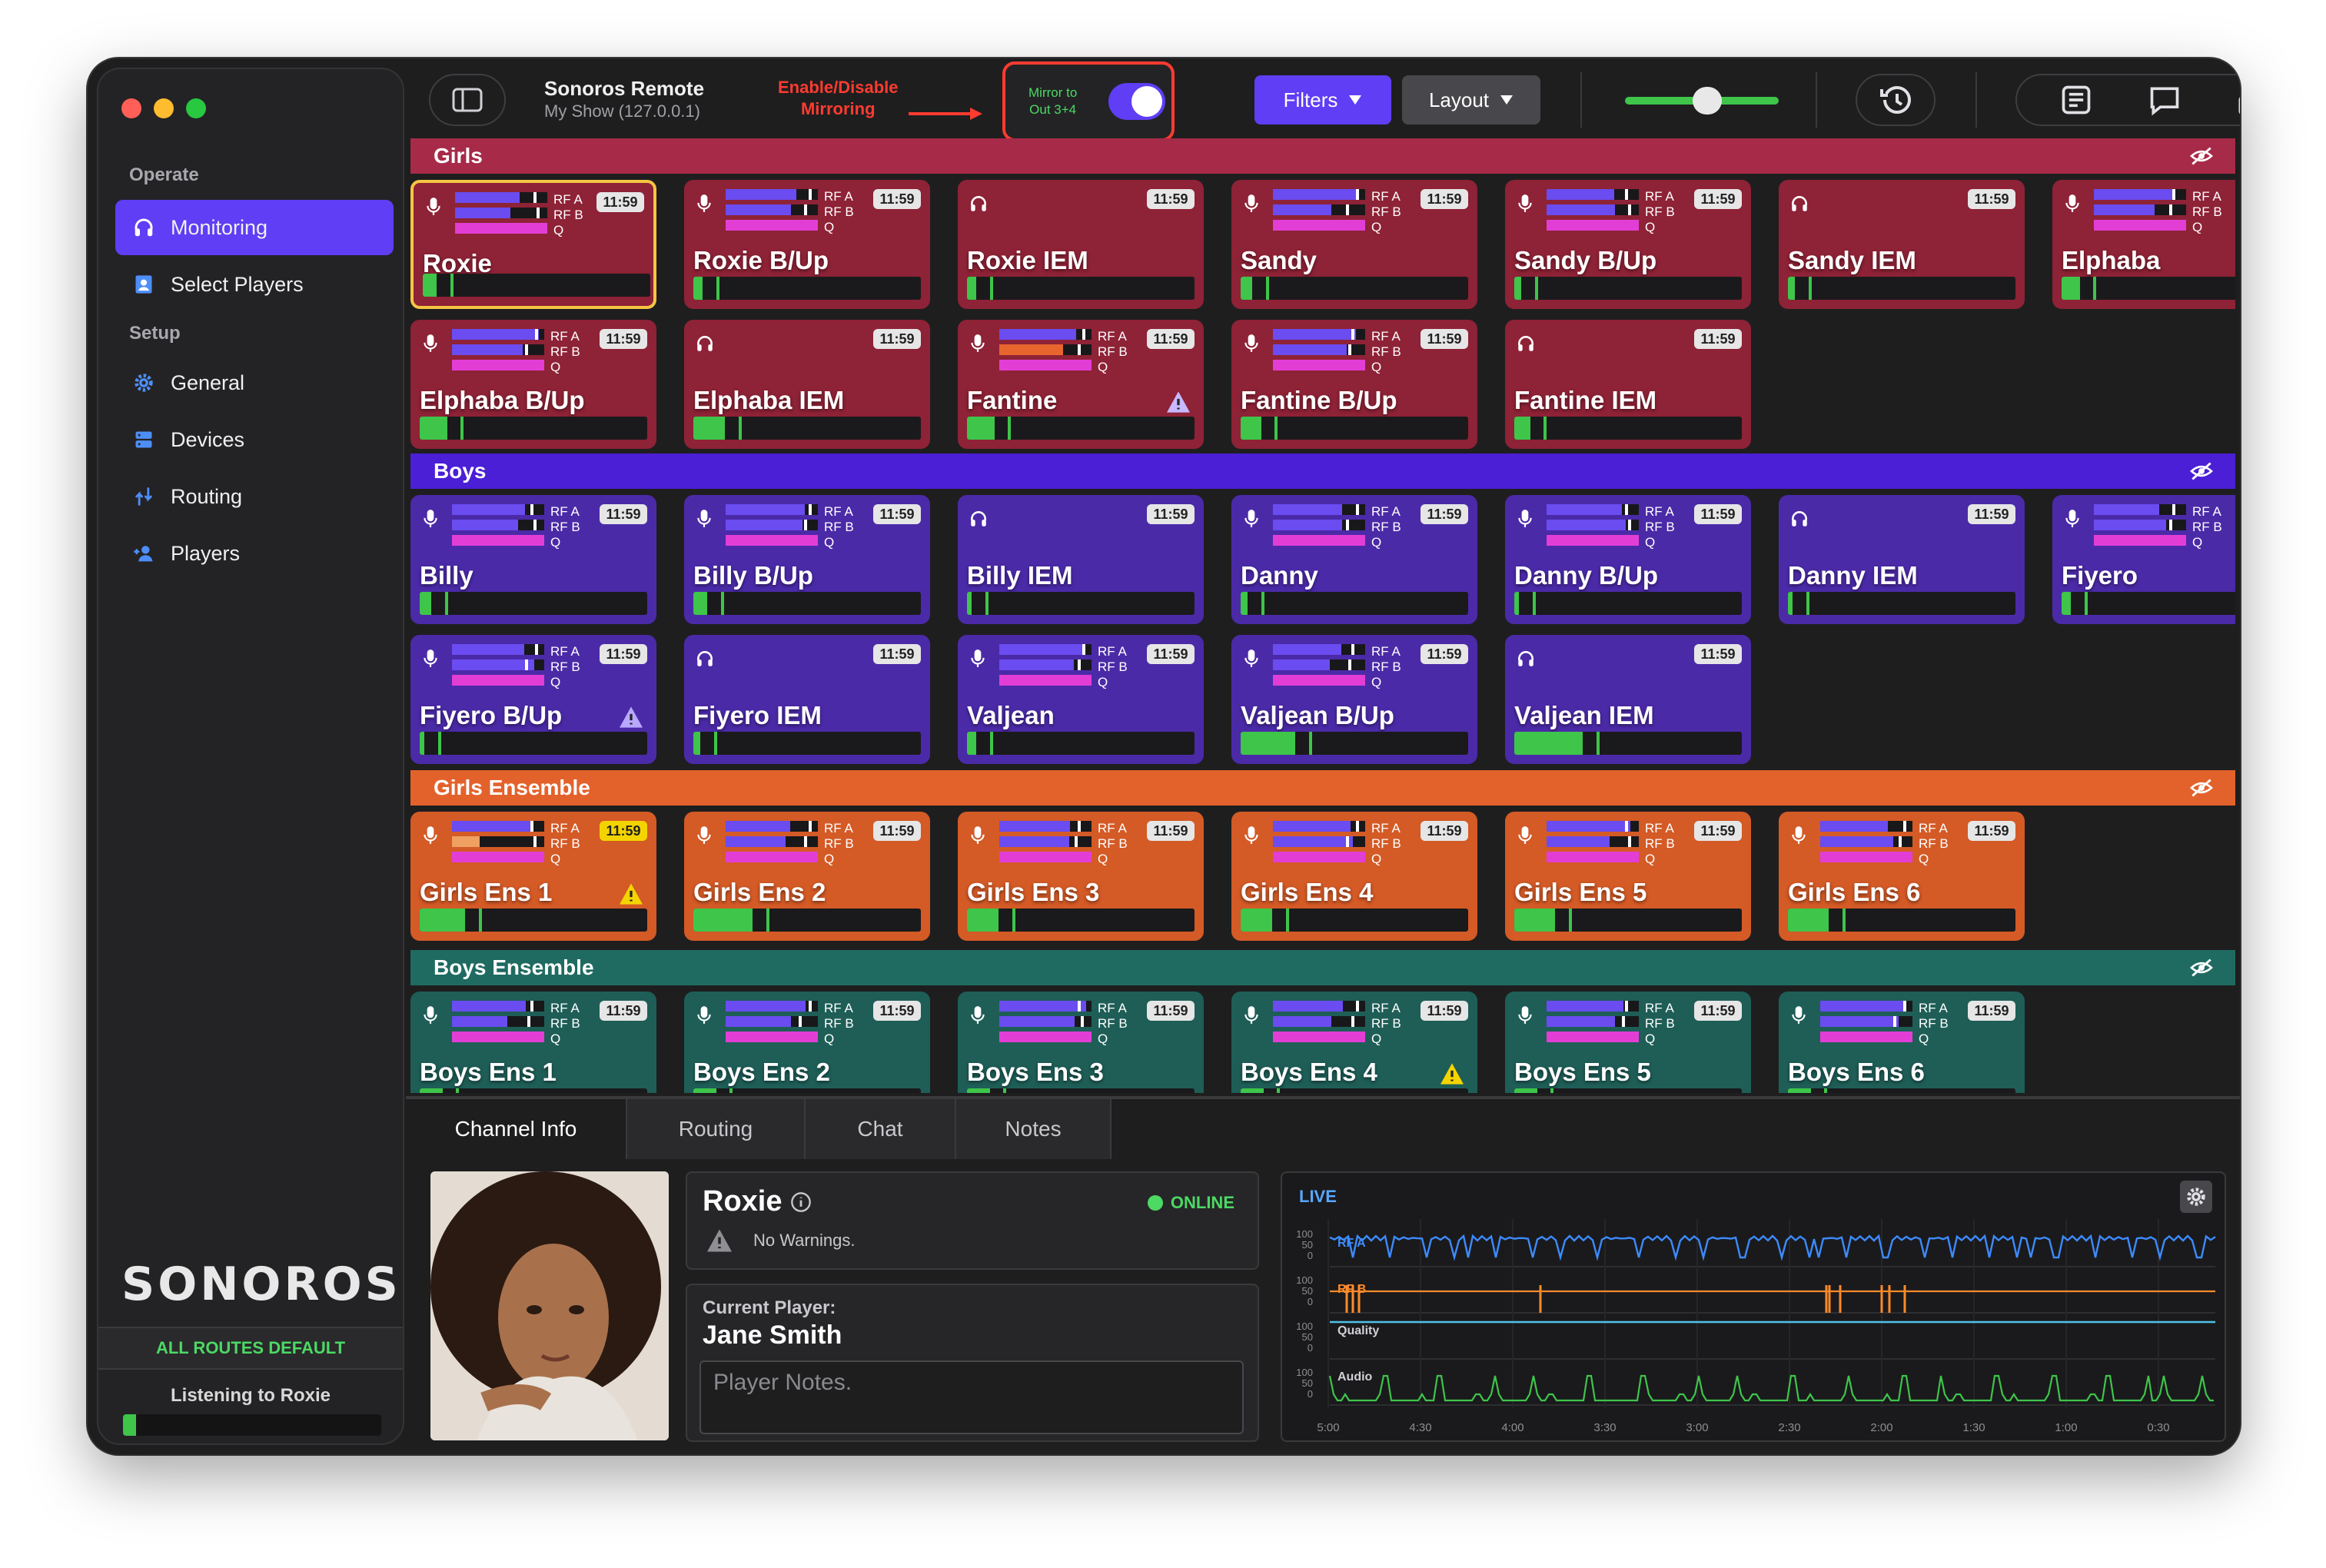 This screenshot has width=2326, height=1568. Describe the element at coordinates (1354, 384) in the screenshot. I see `channel-tile: RF A RF BQ 11:59 Fantine B/Up` at that location.